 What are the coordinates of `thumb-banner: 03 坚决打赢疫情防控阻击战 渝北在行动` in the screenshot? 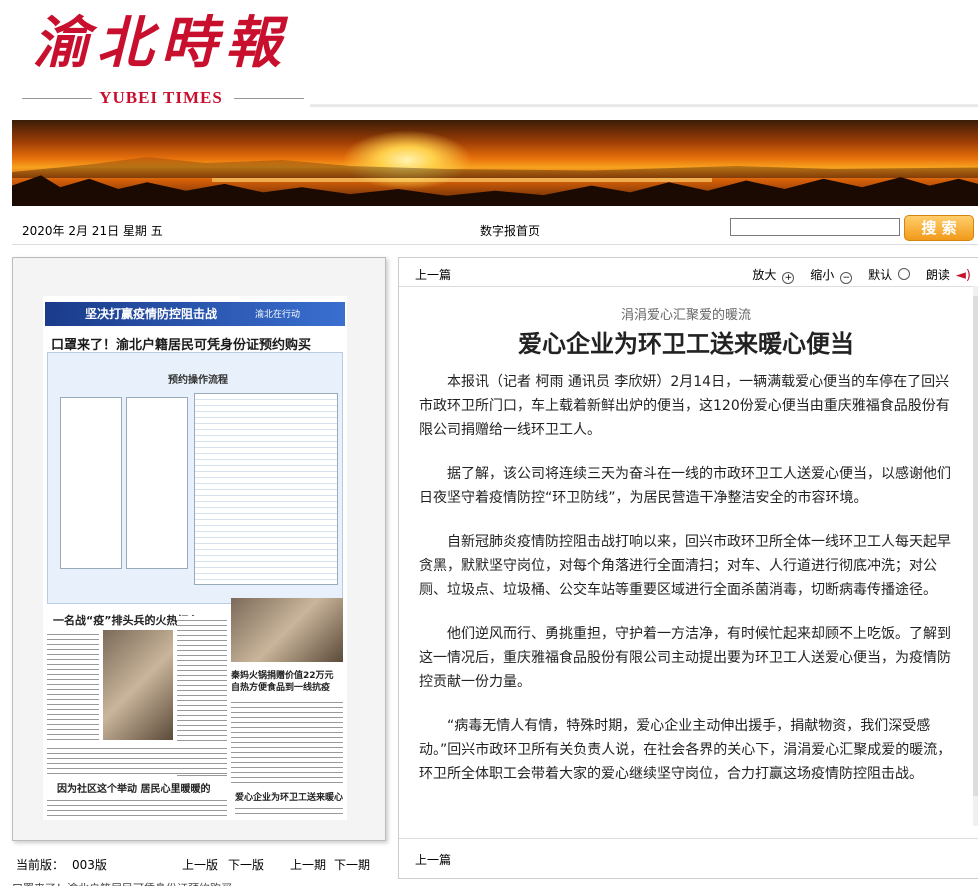 It's located at (195, 314).